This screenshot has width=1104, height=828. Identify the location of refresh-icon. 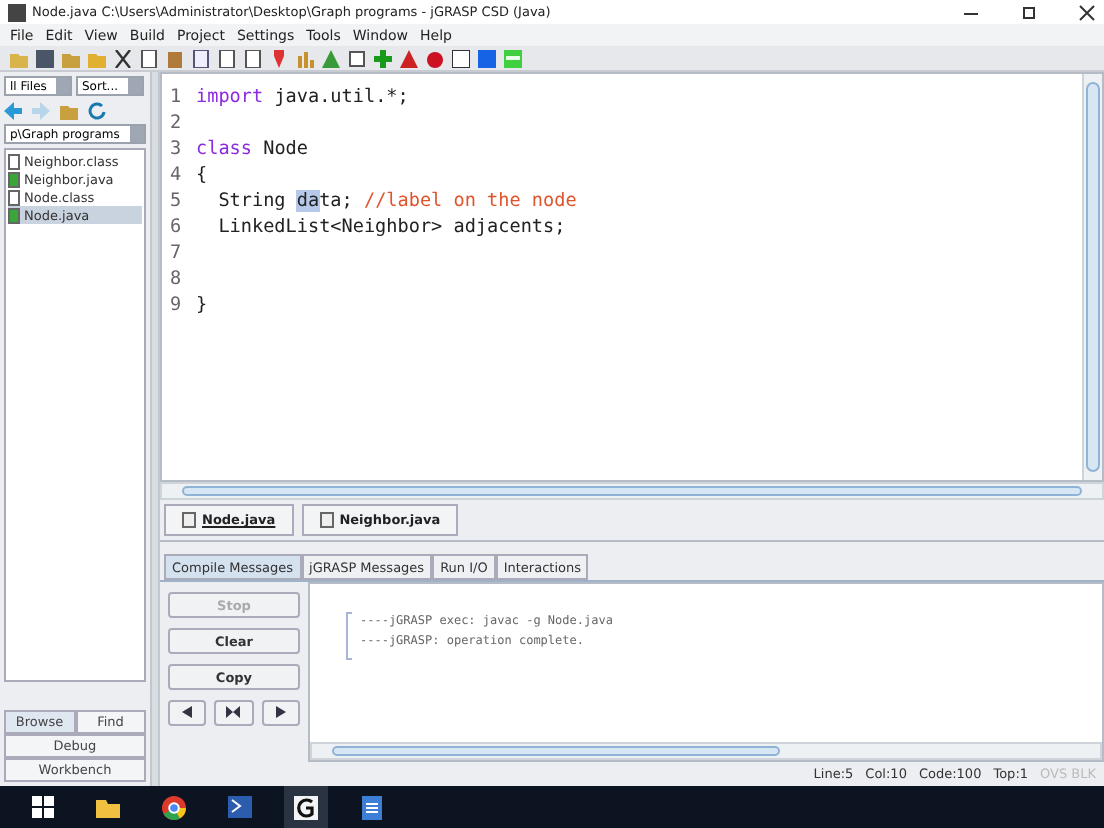
(97, 110).